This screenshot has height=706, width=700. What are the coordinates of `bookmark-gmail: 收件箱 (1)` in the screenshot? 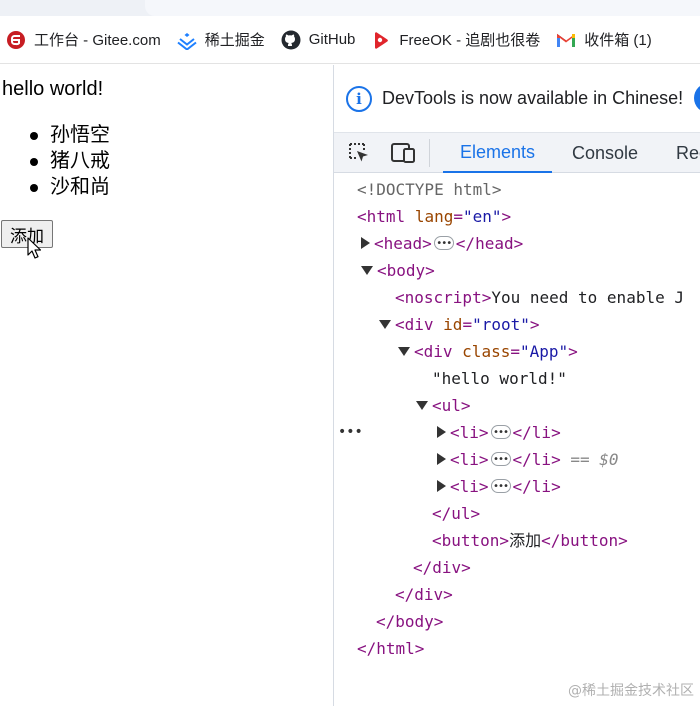 It's located at (604, 40).